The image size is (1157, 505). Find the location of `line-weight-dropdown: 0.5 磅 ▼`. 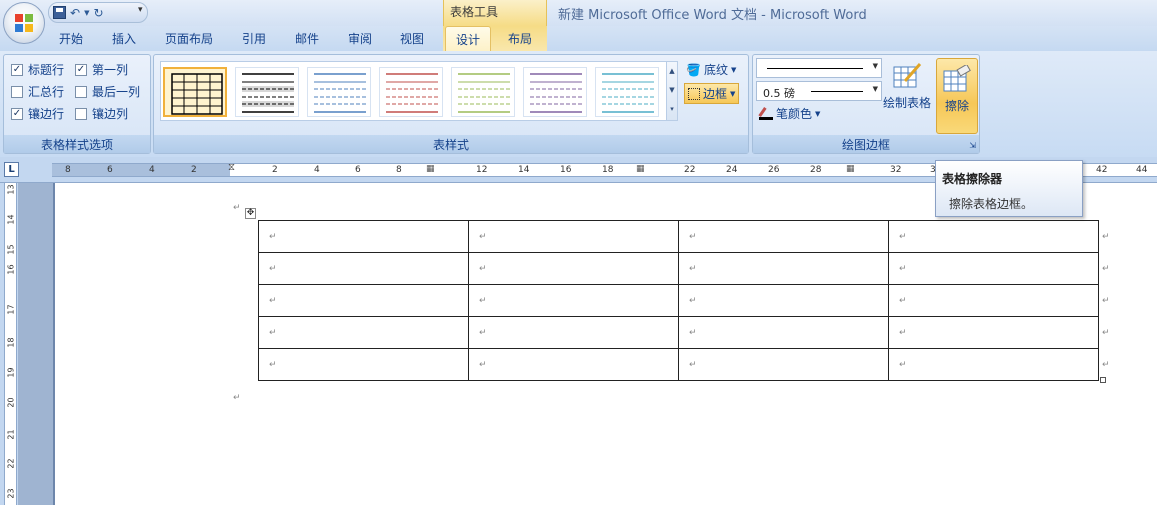

line-weight-dropdown: 0.5 磅 ▼ is located at coordinates (819, 91).